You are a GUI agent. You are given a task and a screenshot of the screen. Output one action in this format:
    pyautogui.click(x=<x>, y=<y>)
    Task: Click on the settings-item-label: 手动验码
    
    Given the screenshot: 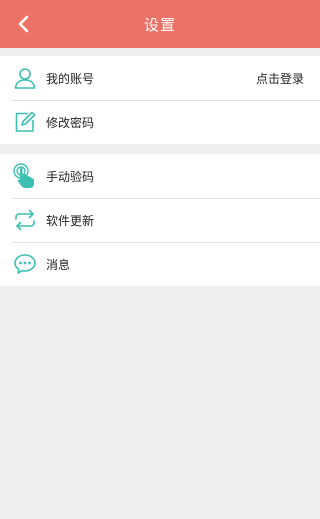 What is the action you would take?
    pyautogui.click(x=70, y=176)
    